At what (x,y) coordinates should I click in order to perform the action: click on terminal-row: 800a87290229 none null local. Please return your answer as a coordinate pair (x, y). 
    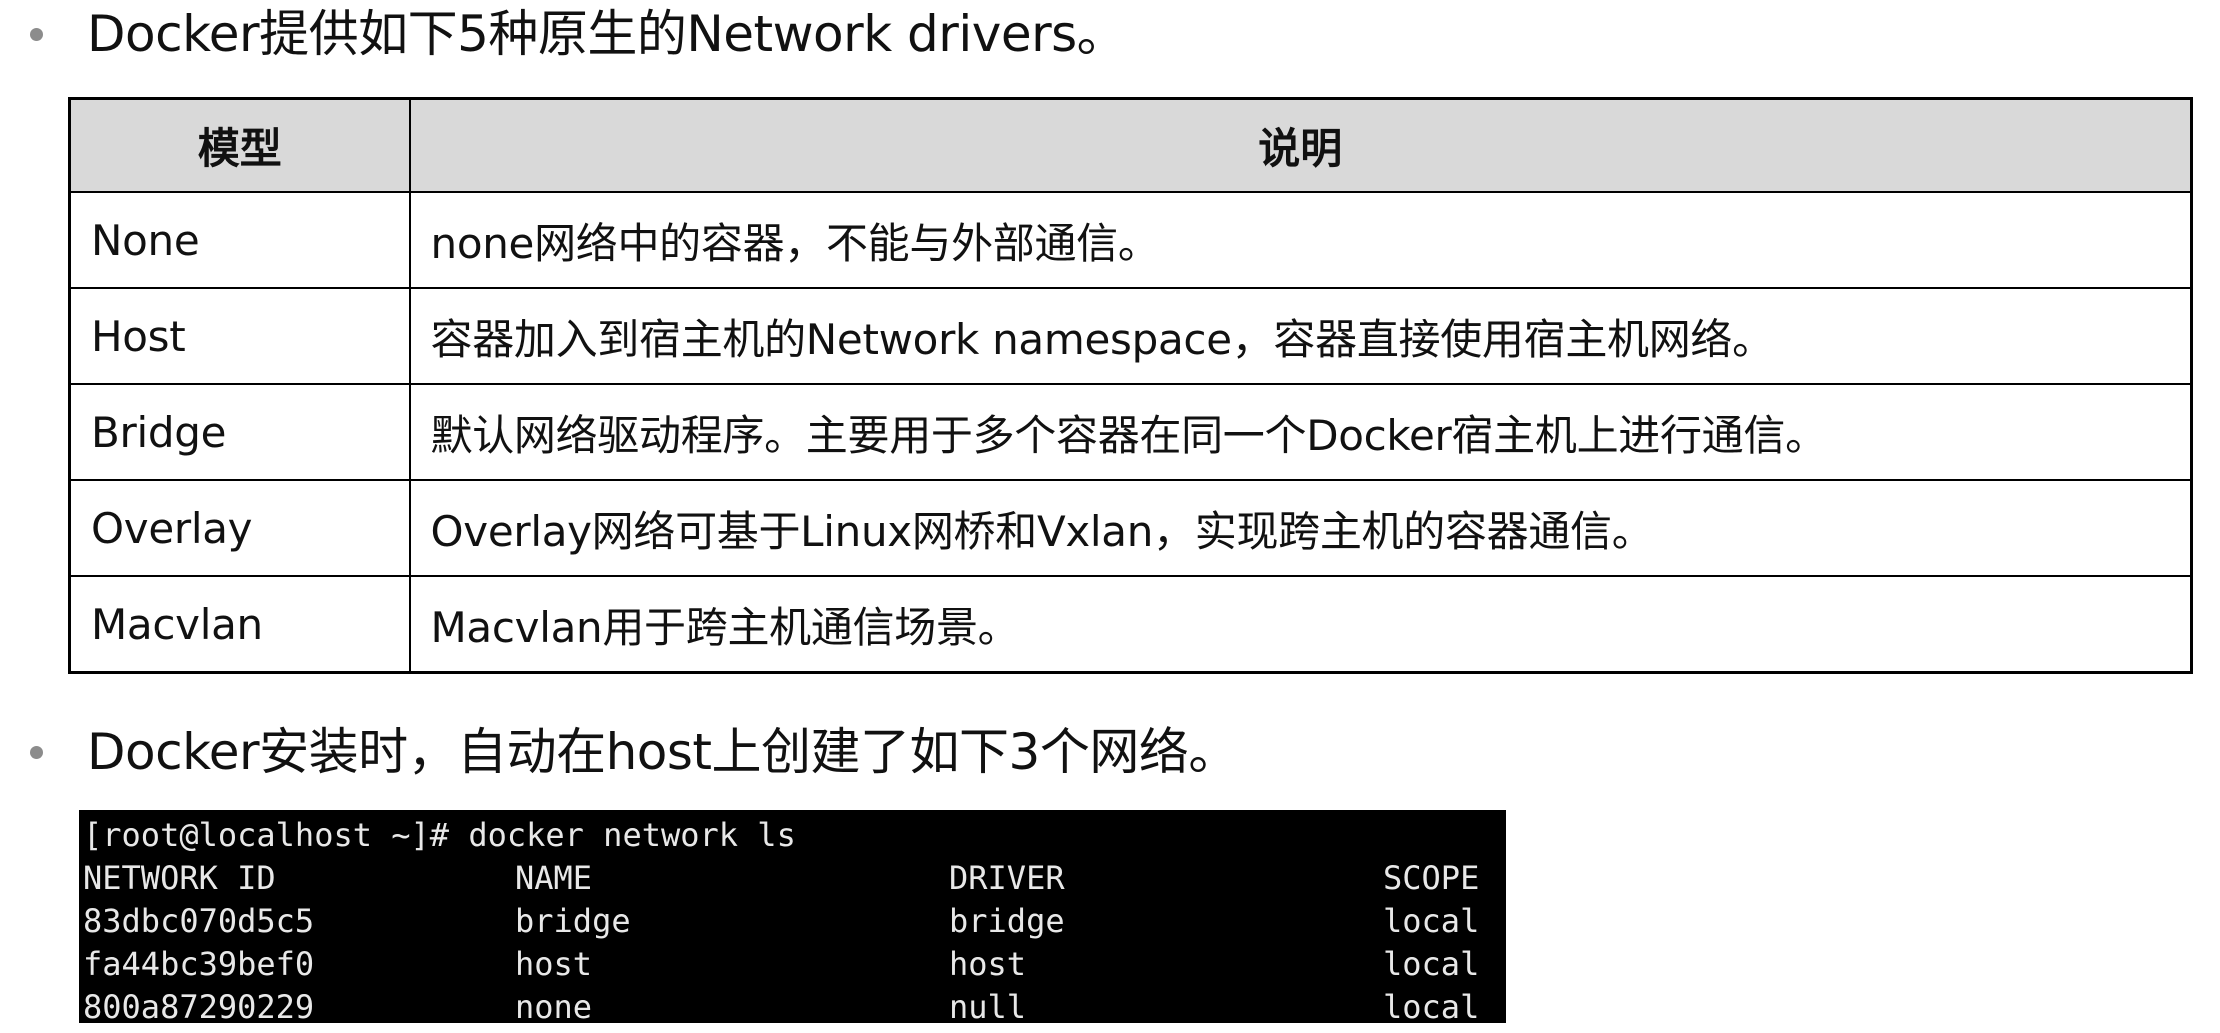
    Looking at the image, I should click on (792, 1007).